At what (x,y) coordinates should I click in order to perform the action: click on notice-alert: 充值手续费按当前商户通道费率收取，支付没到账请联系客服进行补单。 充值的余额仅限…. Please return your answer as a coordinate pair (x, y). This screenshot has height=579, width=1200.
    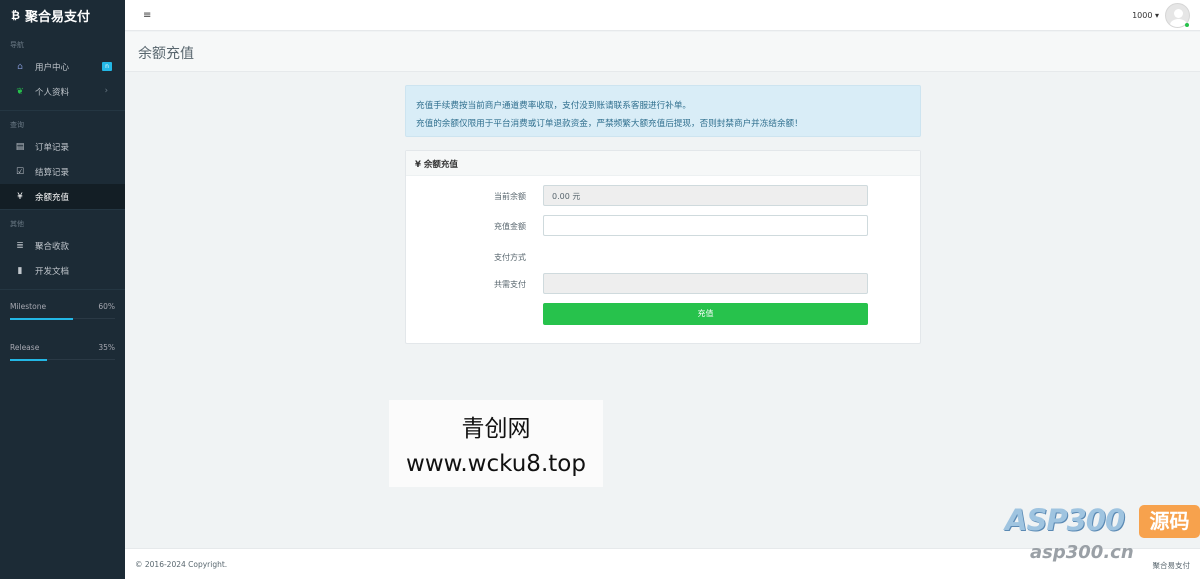
    Looking at the image, I should click on (663, 111).